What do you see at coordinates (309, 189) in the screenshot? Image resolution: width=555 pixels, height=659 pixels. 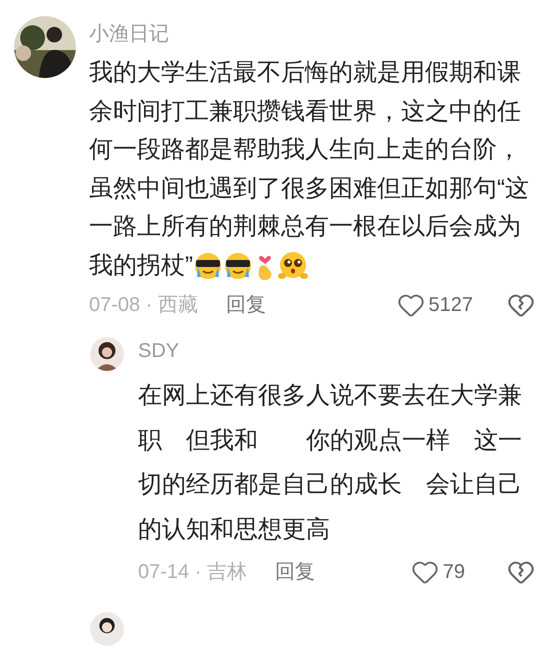 I see `comment-text-line: 虽然中间也遇到了很多困难但正如那句“这` at bounding box center [309, 189].